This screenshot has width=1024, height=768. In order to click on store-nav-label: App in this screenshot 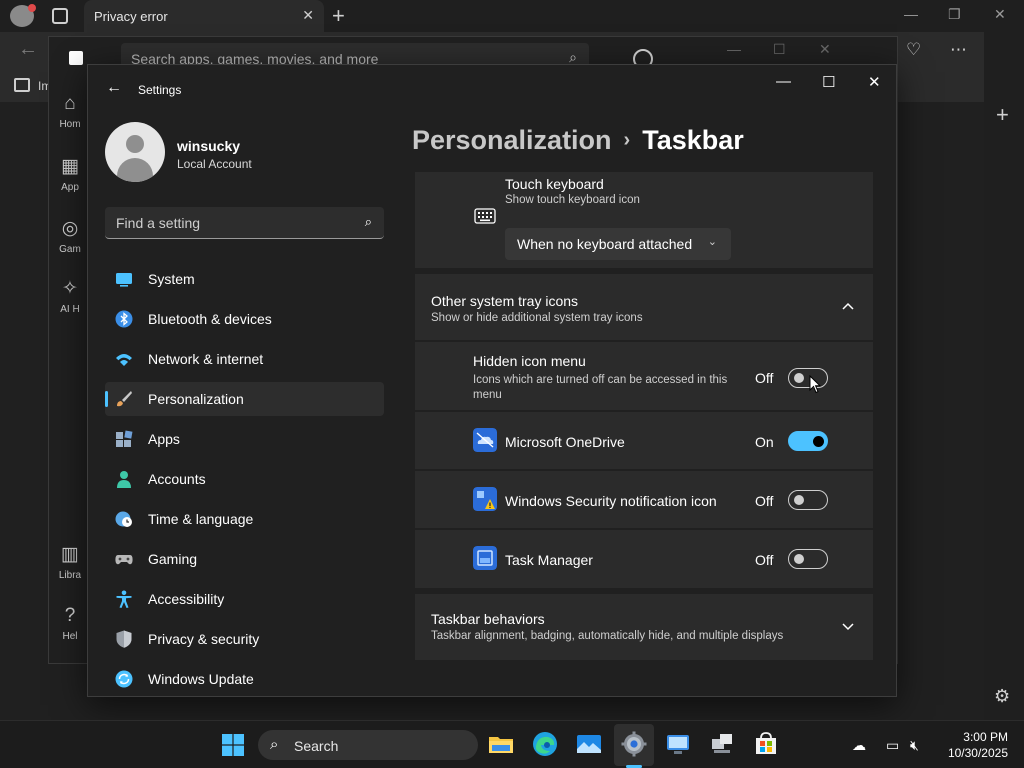, I will do `click(70, 187)`.